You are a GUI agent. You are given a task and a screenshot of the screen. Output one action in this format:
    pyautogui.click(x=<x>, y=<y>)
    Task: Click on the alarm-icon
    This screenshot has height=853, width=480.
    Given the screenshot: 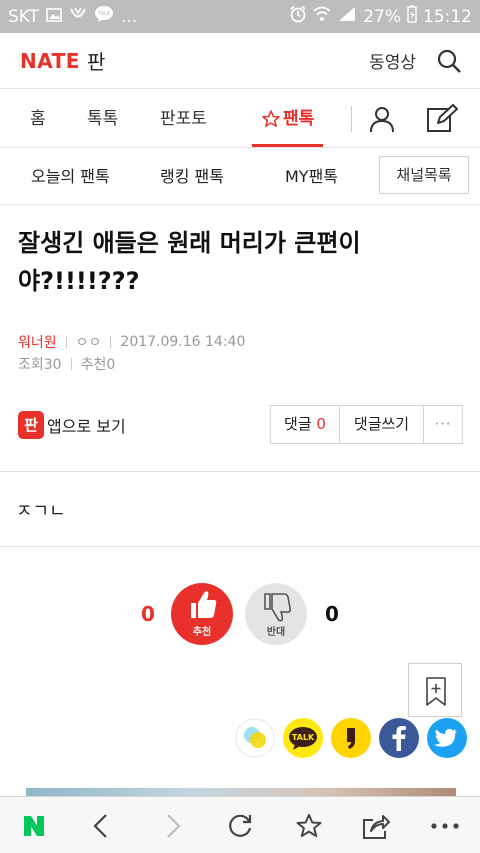 What is the action you would take?
    pyautogui.click(x=298, y=16)
    